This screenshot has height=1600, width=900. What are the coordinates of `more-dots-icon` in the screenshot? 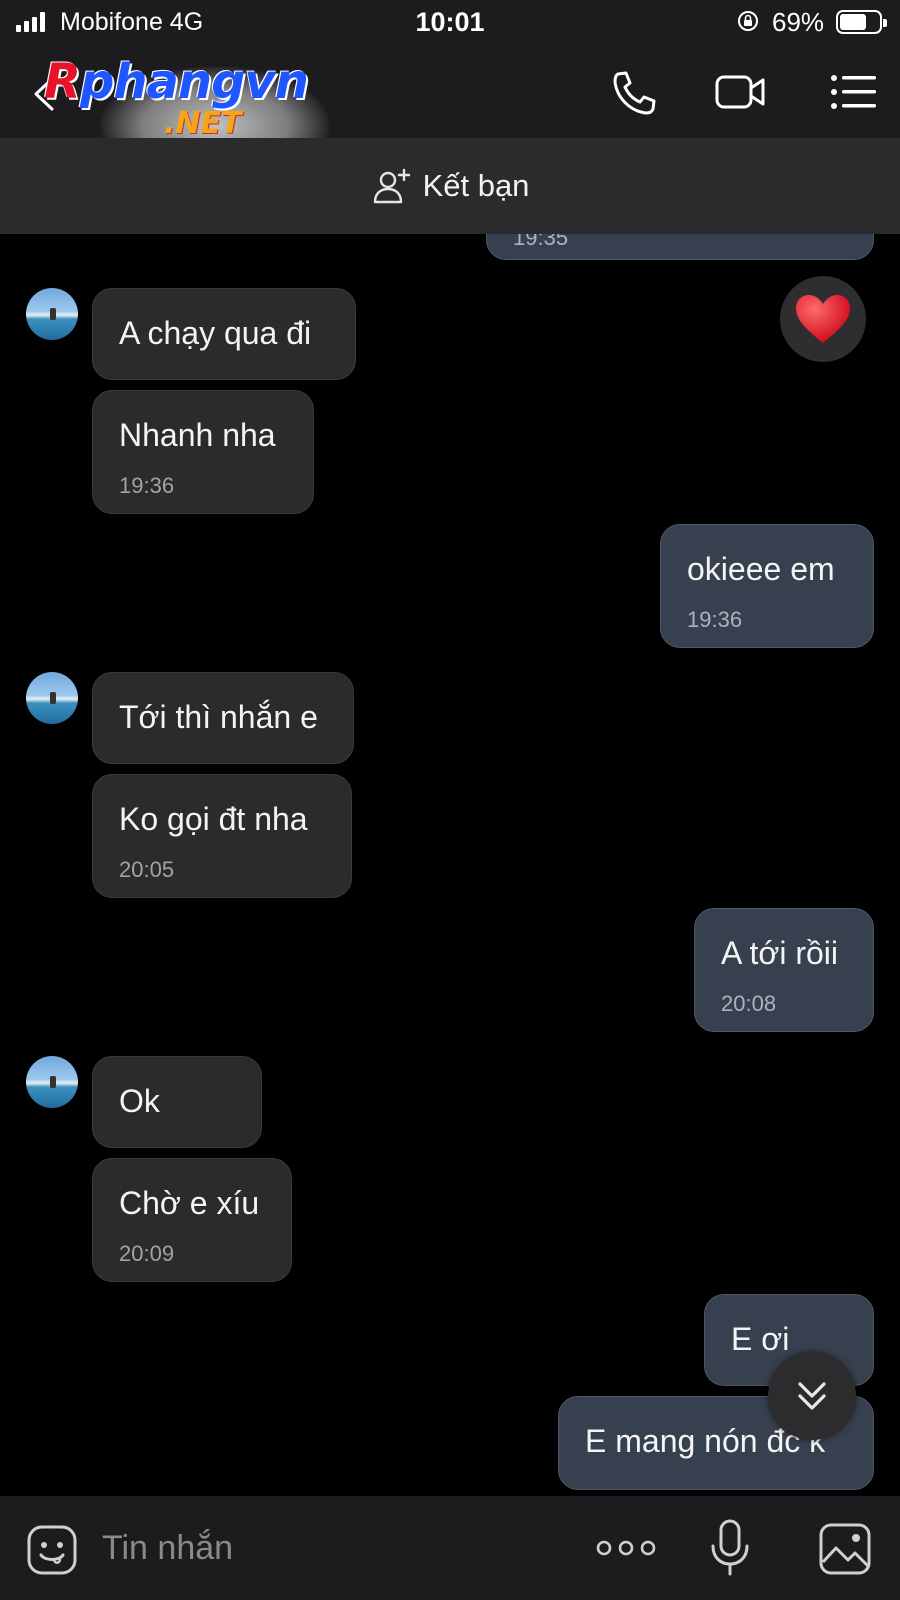 It's located at (626, 1548).